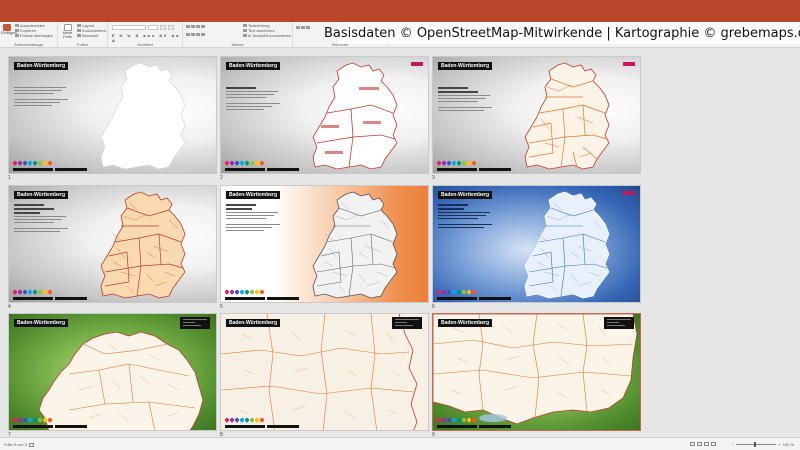 The image size is (800, 450). I want to click on grow-font-button, so click(163, 27).